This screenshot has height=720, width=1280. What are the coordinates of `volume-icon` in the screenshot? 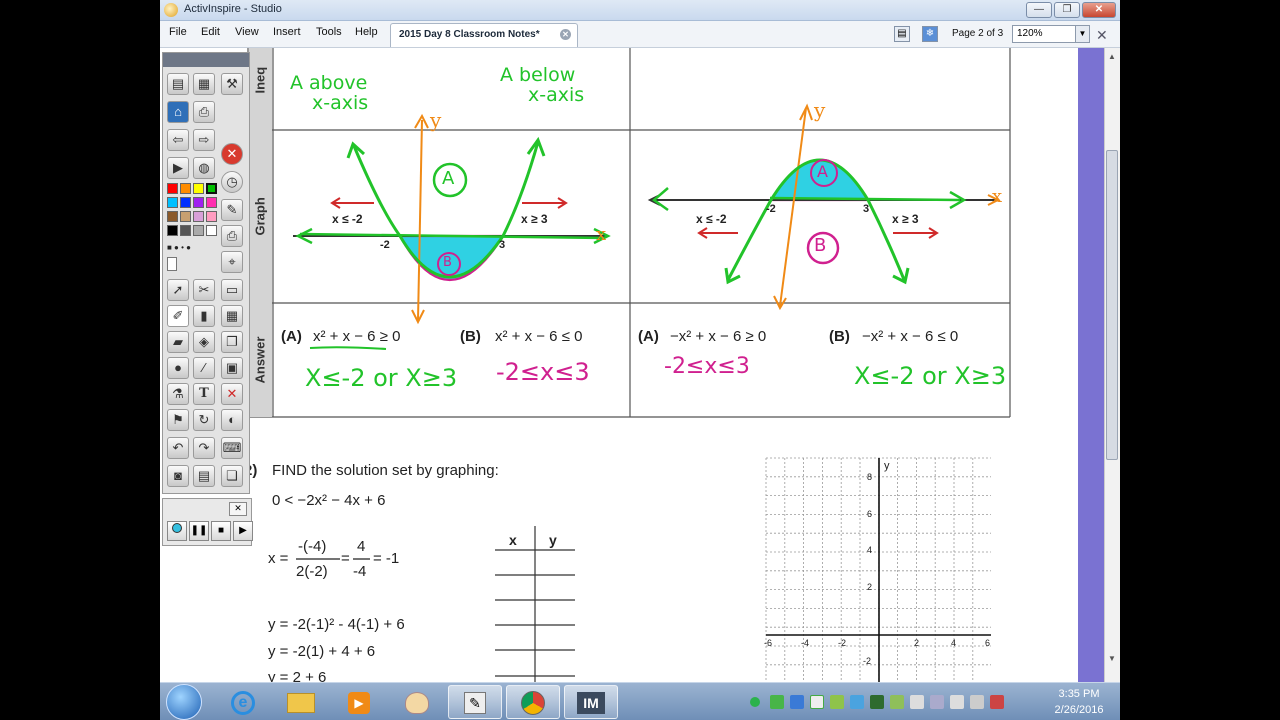 It's located at (957, 702).